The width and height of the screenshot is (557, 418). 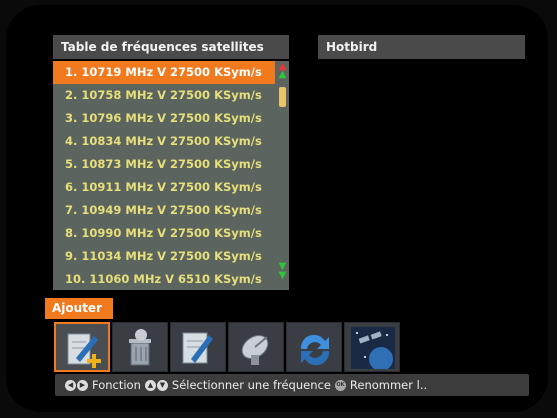 What do you see at coordinates (164, 141) in the screenshot?
I see `frequency-row: 4. 10834 MHz V 27500 KSym/s` at bounding box center [164, 141].